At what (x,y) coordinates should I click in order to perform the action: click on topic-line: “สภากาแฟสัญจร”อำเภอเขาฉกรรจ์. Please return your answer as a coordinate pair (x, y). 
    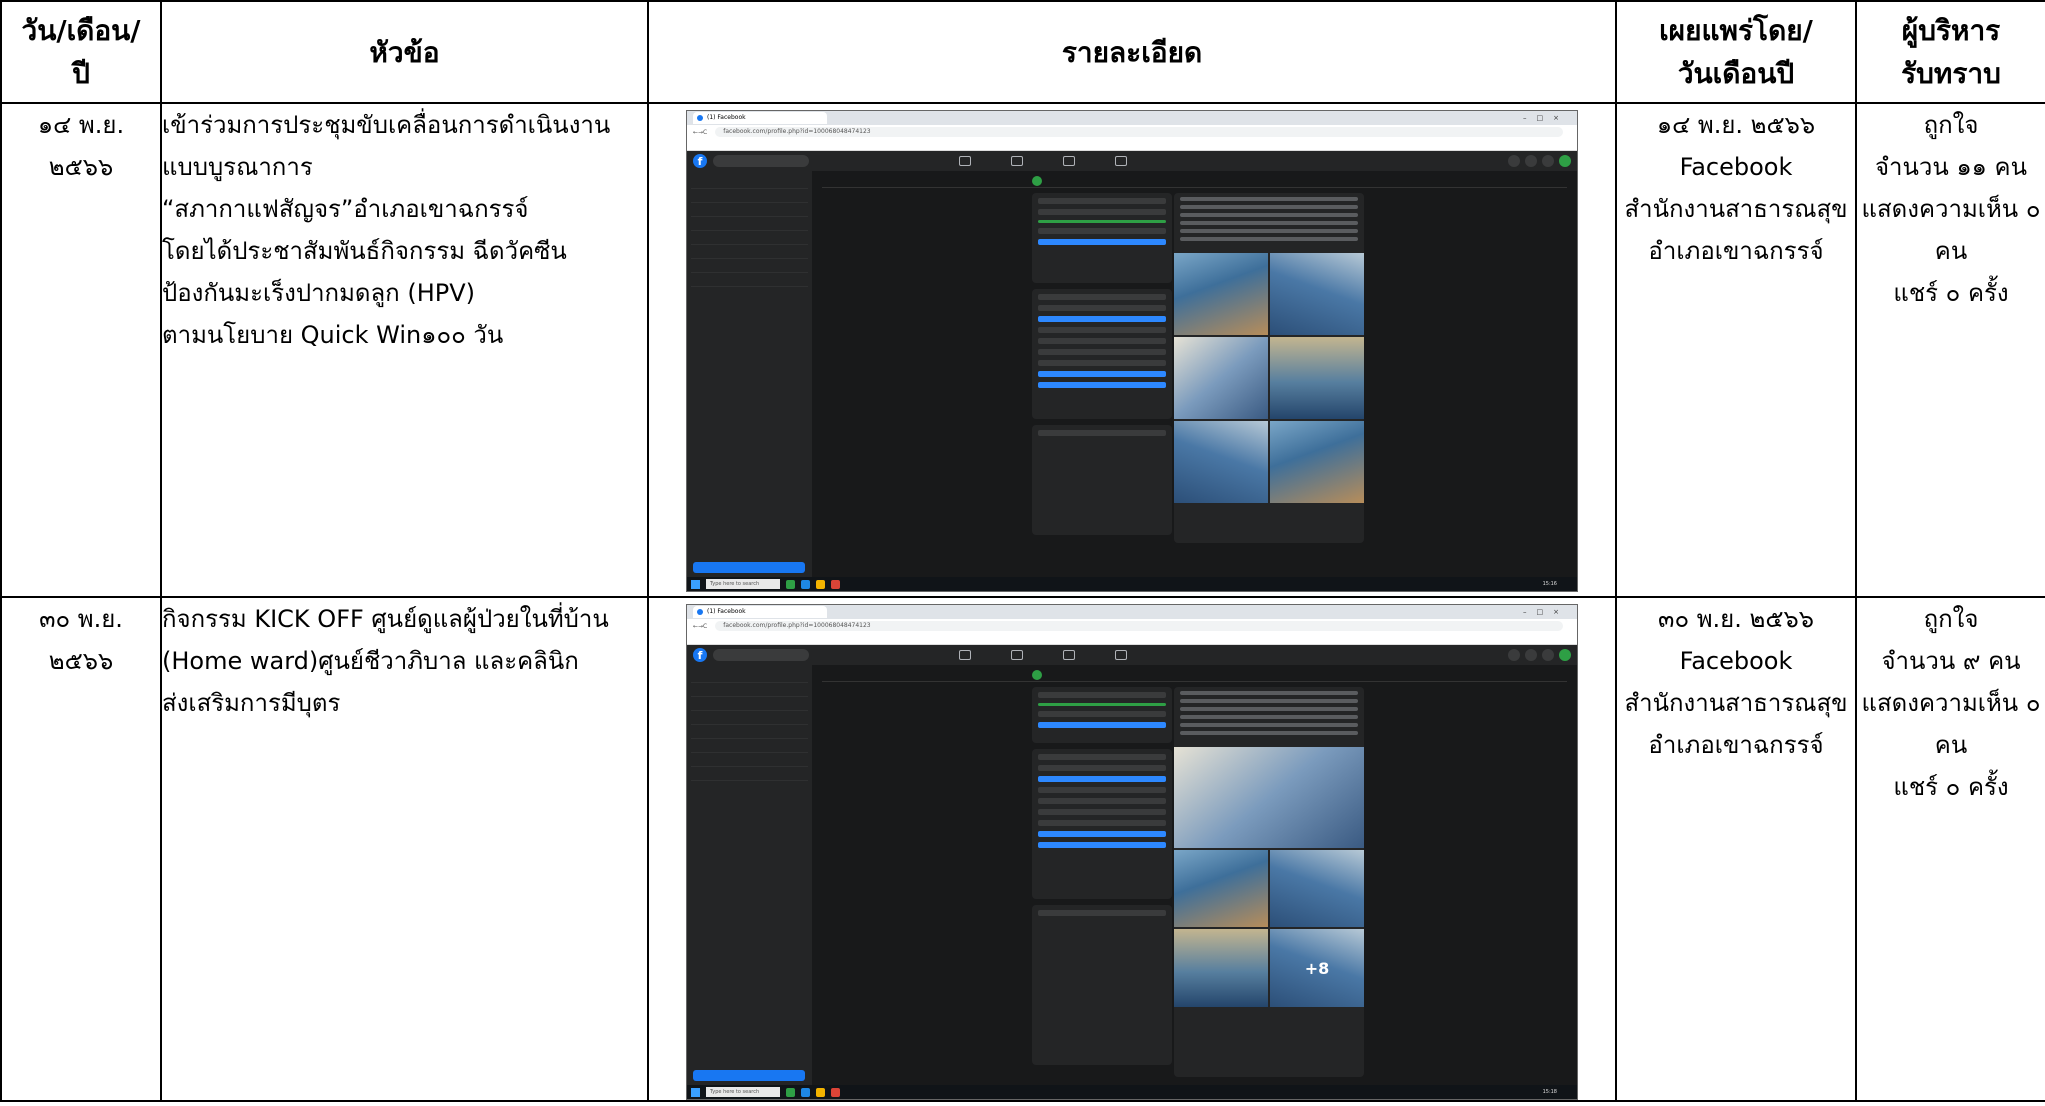
    Looking at the image, I should click on (345, 209).